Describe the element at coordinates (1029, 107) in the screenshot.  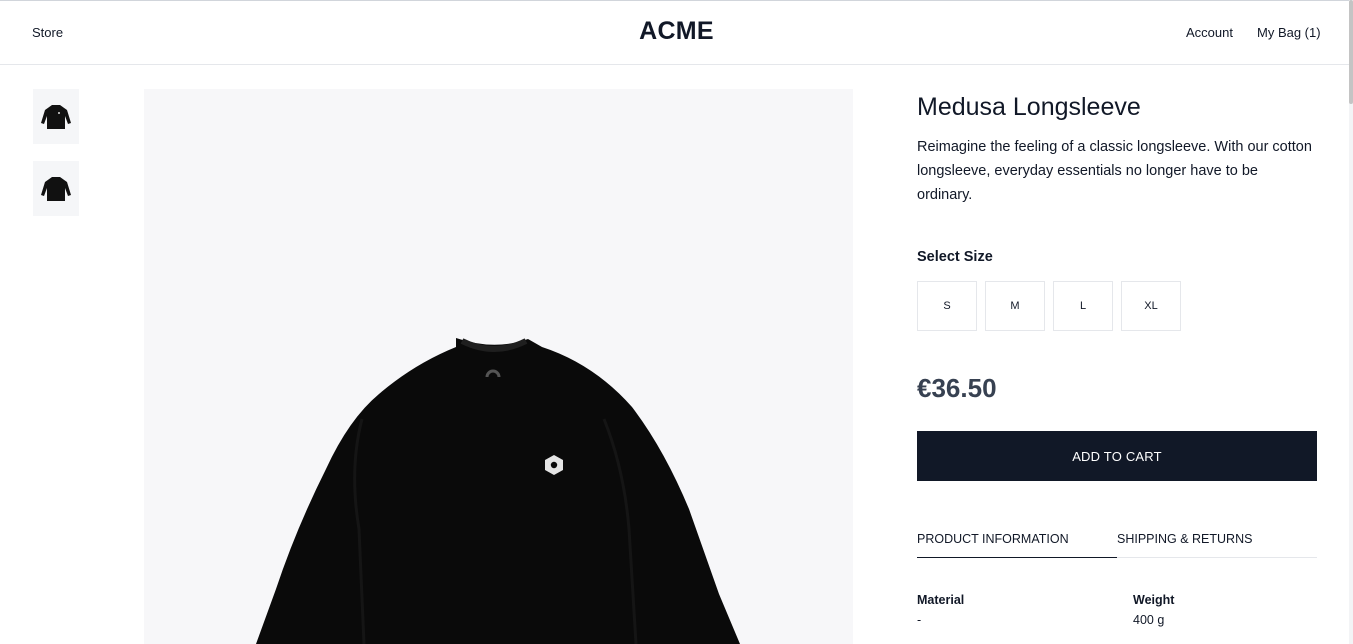
I see `product-title: Medusa Longsleeve` at that location.